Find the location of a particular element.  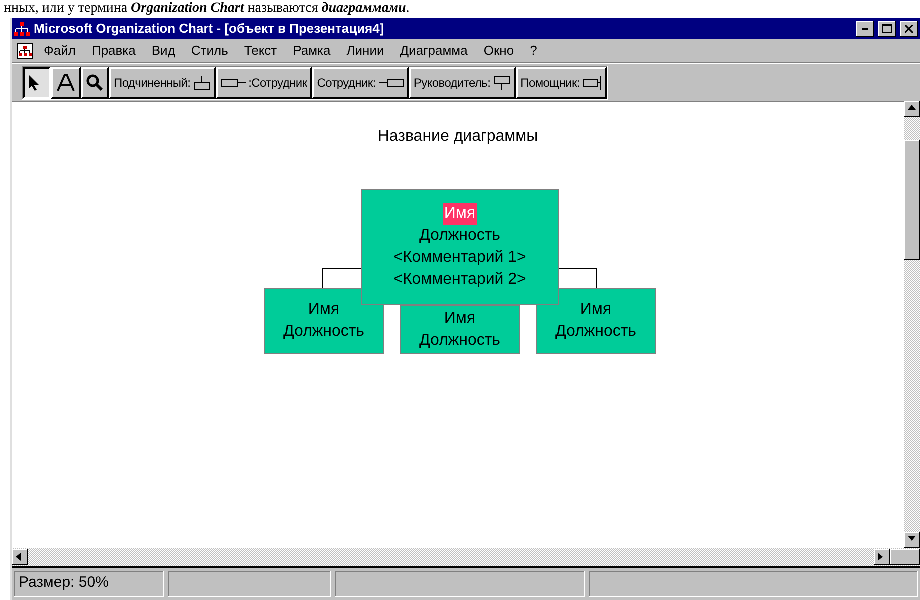

box-text: <Комментарий 2> is located at coordinates (460, 280).